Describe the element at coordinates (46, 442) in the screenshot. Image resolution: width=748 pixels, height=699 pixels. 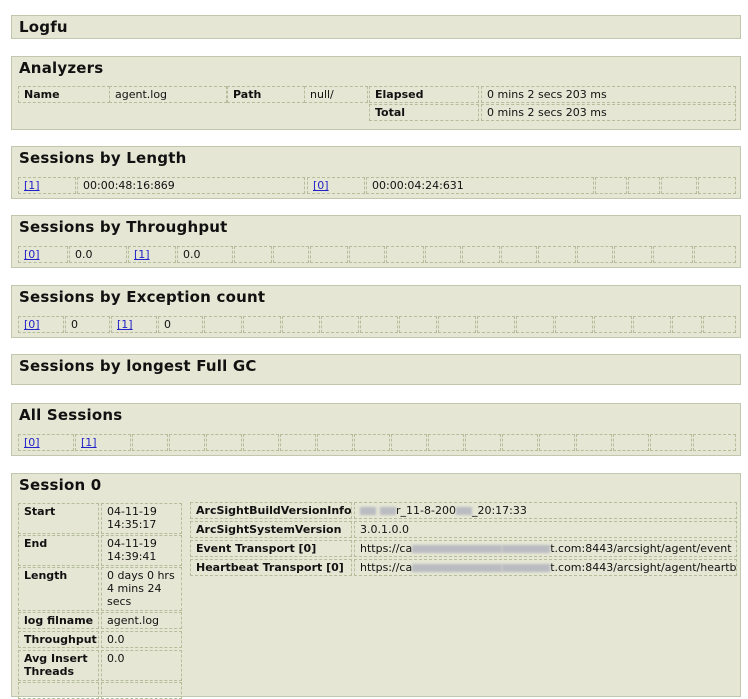
I see `all-sessions-link-cell: [0]` at that location.